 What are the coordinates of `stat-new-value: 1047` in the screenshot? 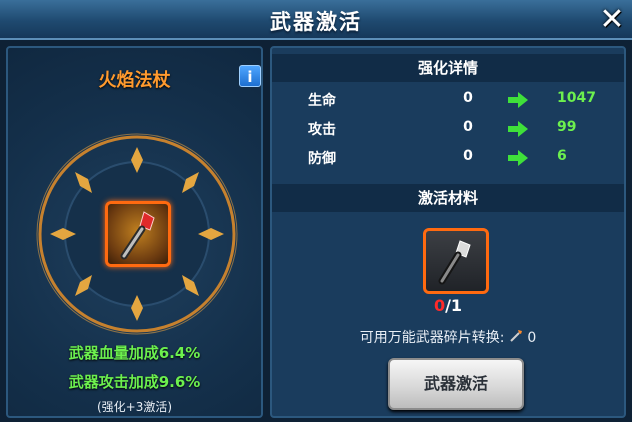 It's located at (576, 98).